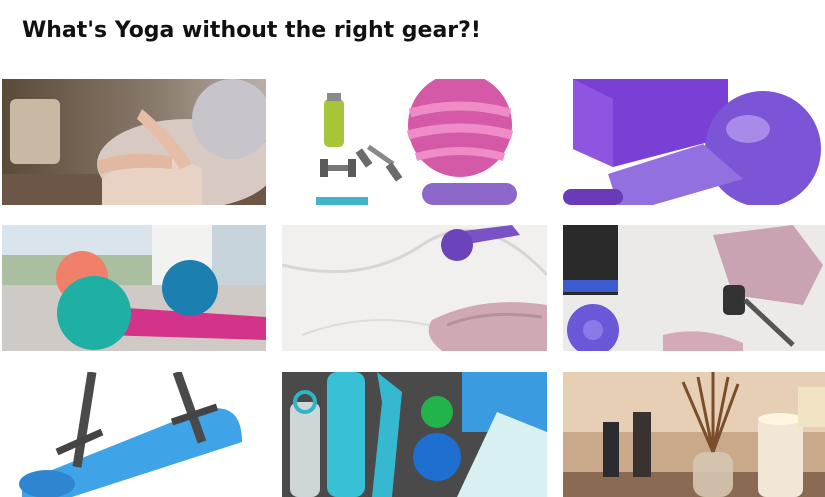 The height and width of the screenshot is (497, 825). I want to click on gallery-image-fitness-illustration, so click(414, 142).